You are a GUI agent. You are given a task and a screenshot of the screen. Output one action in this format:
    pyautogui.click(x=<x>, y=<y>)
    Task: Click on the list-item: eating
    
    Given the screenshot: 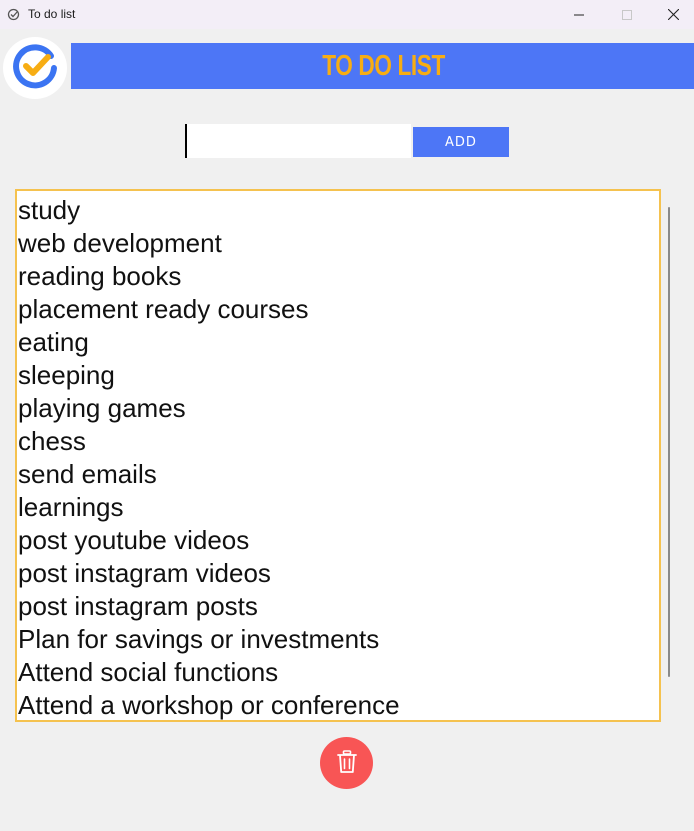 What is the action you would take?
    pyautogui.click(x=338, y=342)
    